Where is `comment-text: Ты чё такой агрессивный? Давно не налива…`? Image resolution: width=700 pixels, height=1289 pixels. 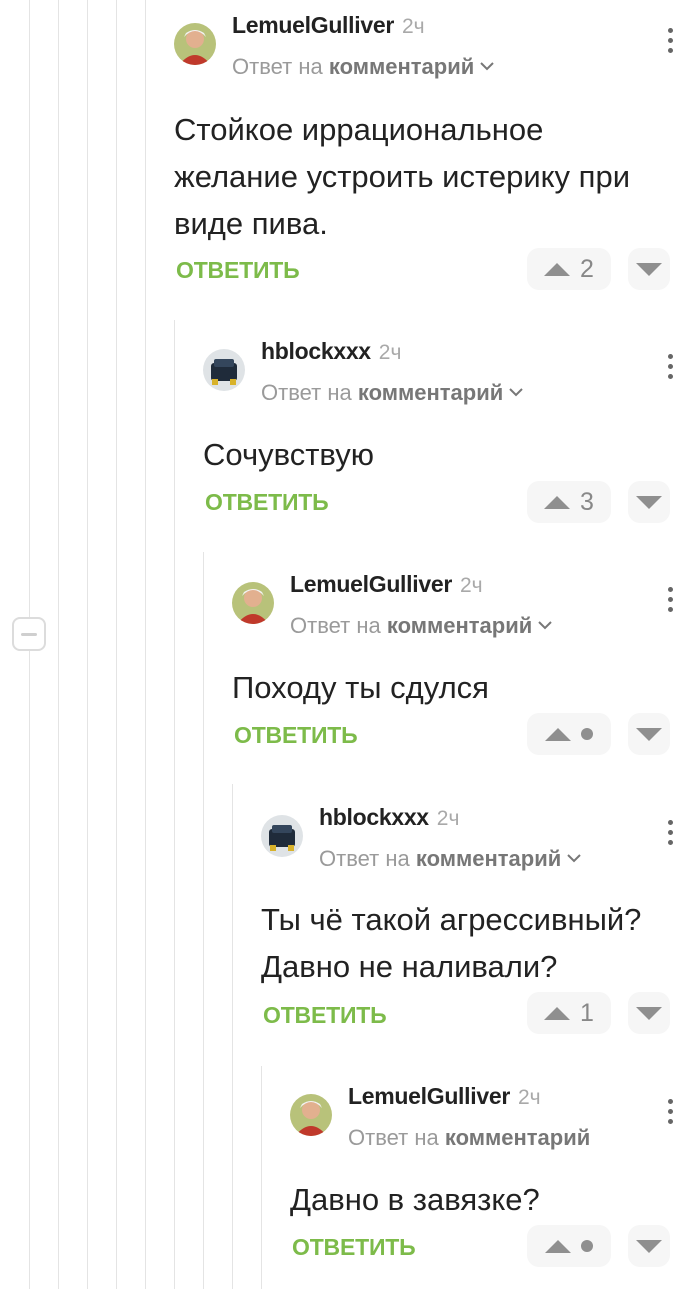 comment-text: Ты чё такой агрессивный? Давно не налива… is located at coordinates (451, 943).